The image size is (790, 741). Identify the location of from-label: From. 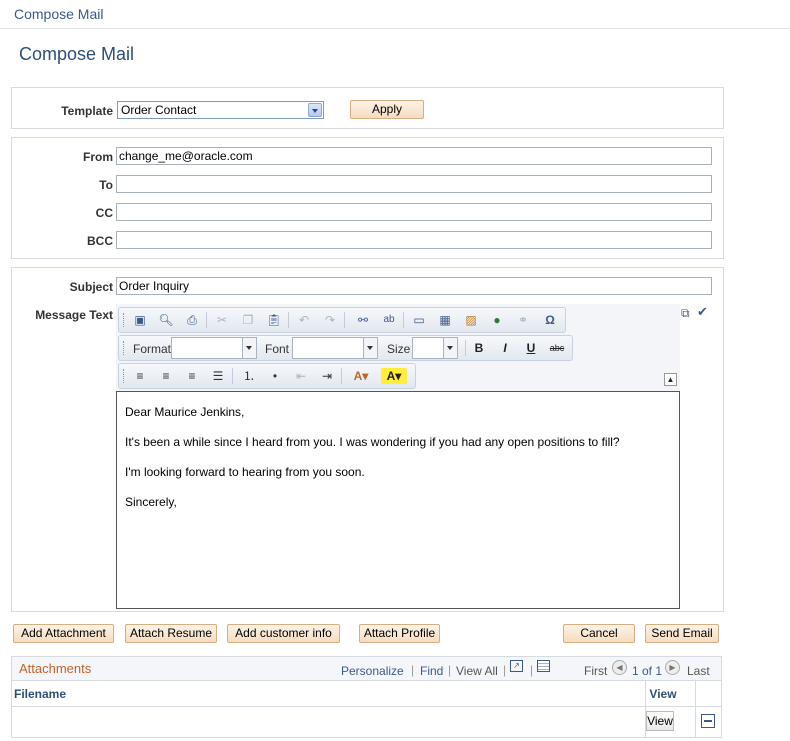
(98, 157).